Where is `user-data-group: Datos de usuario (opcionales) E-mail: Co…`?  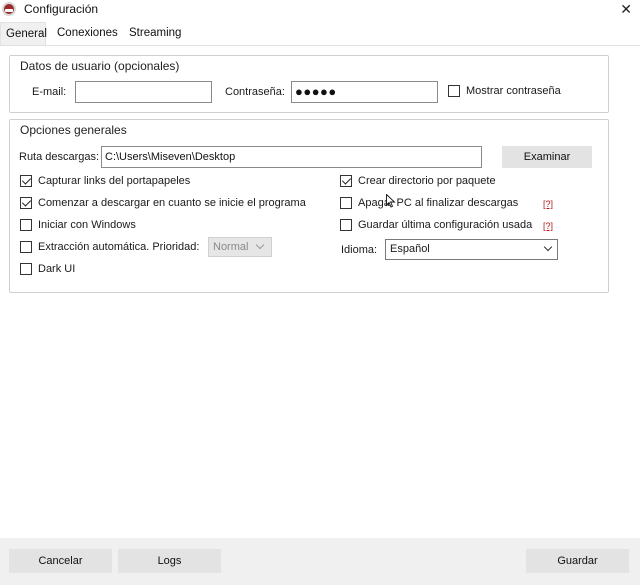
user-data-group: Datos de usuario (opcionales) E-mail: Co… is located at coordinates (309, 84).